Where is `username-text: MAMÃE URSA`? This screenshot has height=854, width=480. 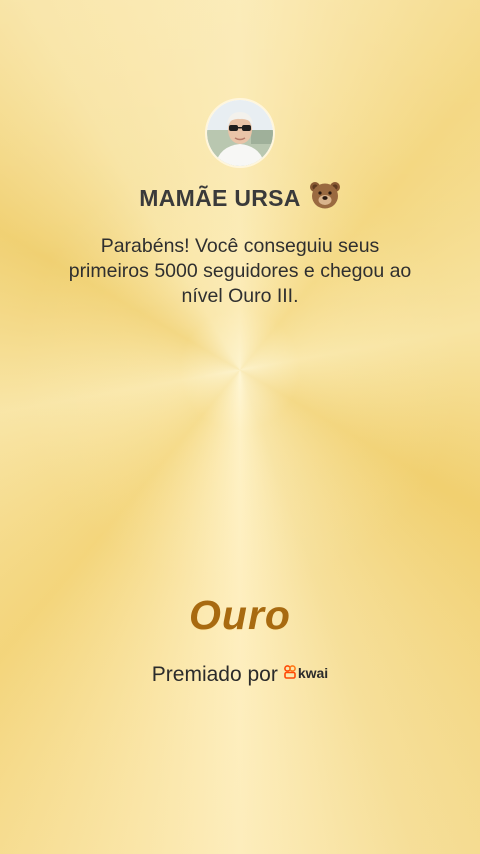 username-text: MAMÃE URSA is located at coordinates (220, 198).